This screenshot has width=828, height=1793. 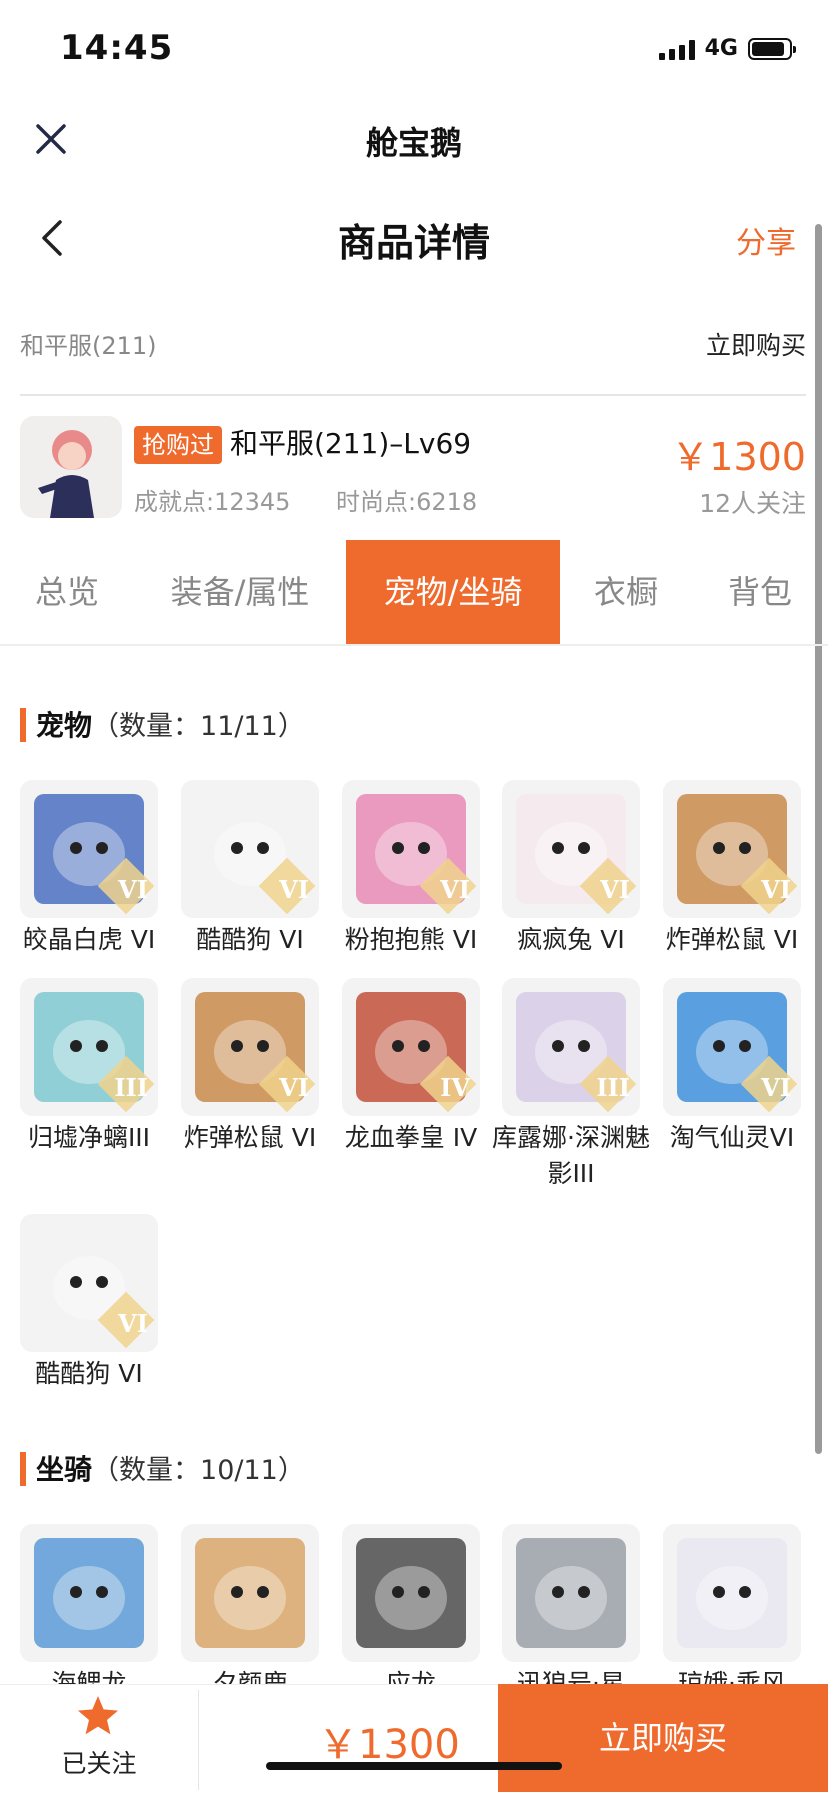 What do you see at coordinates (67, 592) in the screenshot?
I see `tab-overview: 总览` at bounding box center [67, 592].